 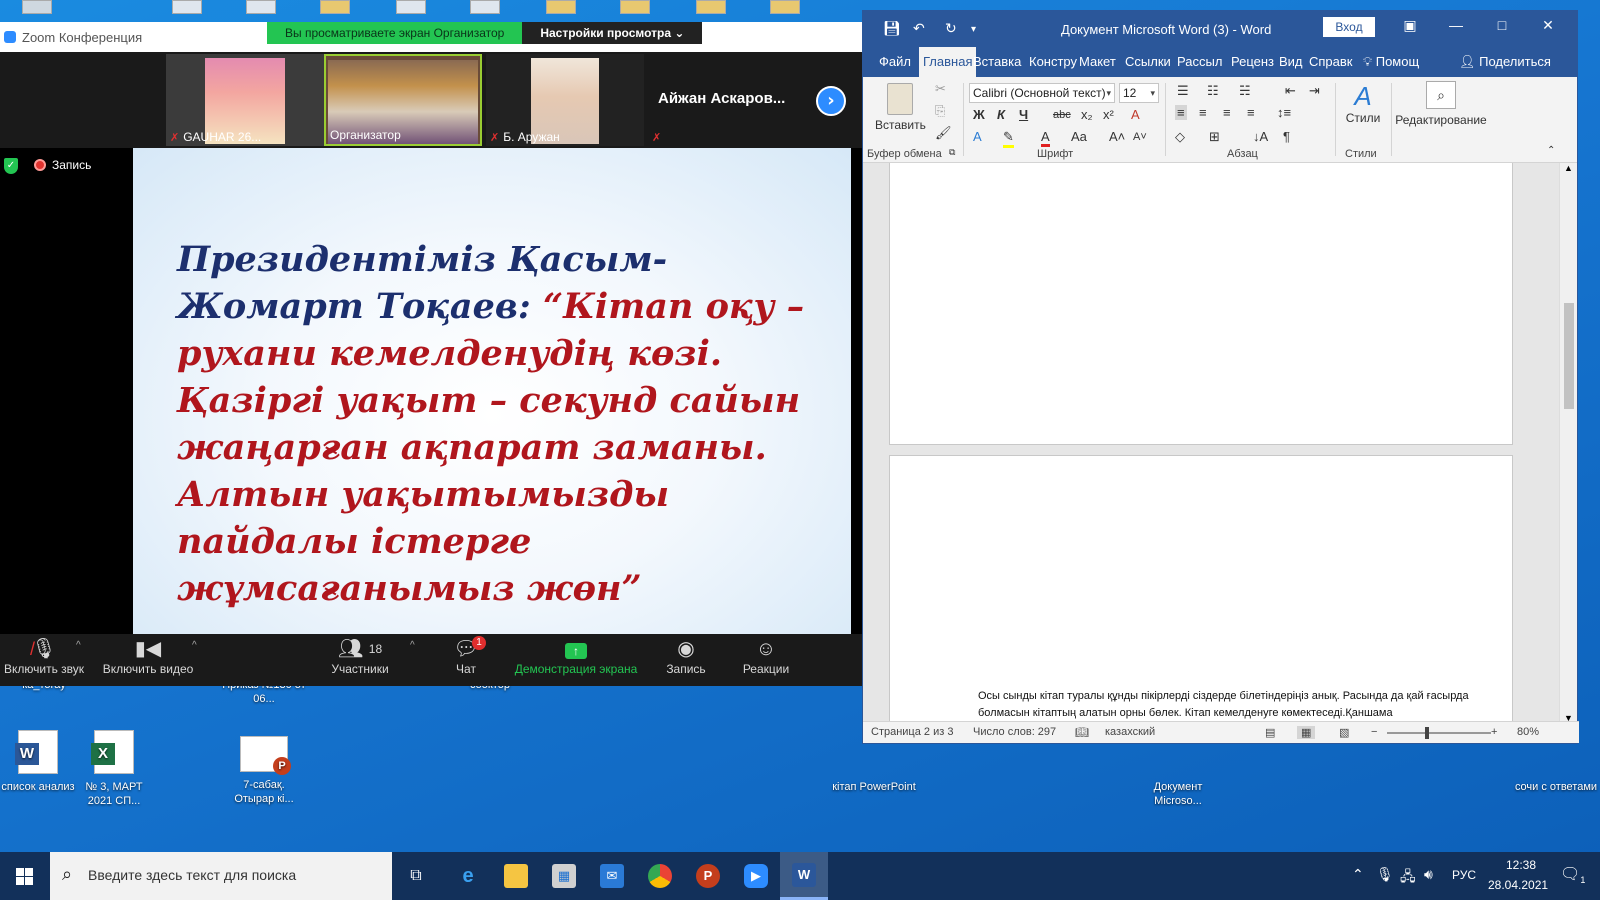 I want to click on italic-button: К, so click(x=1001, y=114).